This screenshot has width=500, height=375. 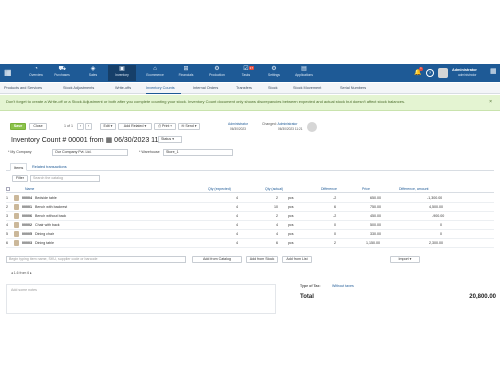 What do you see at coordinates (494, 72) in the screenshot?
I see `apps-grid-icon: ▦` at bounding box center [494, 72].